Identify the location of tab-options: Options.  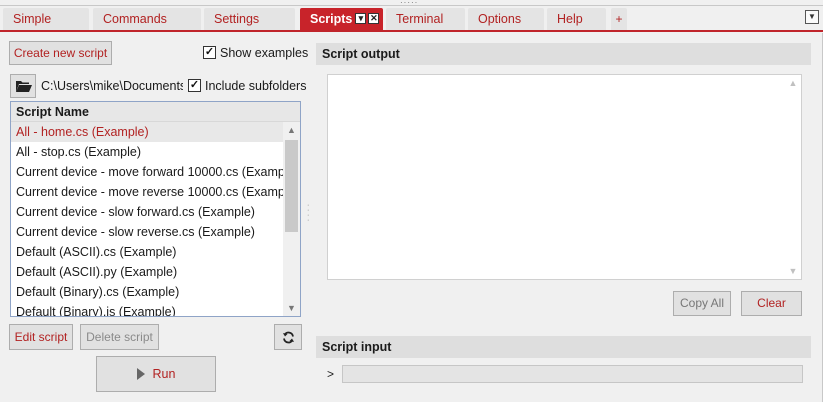
(506, 19).